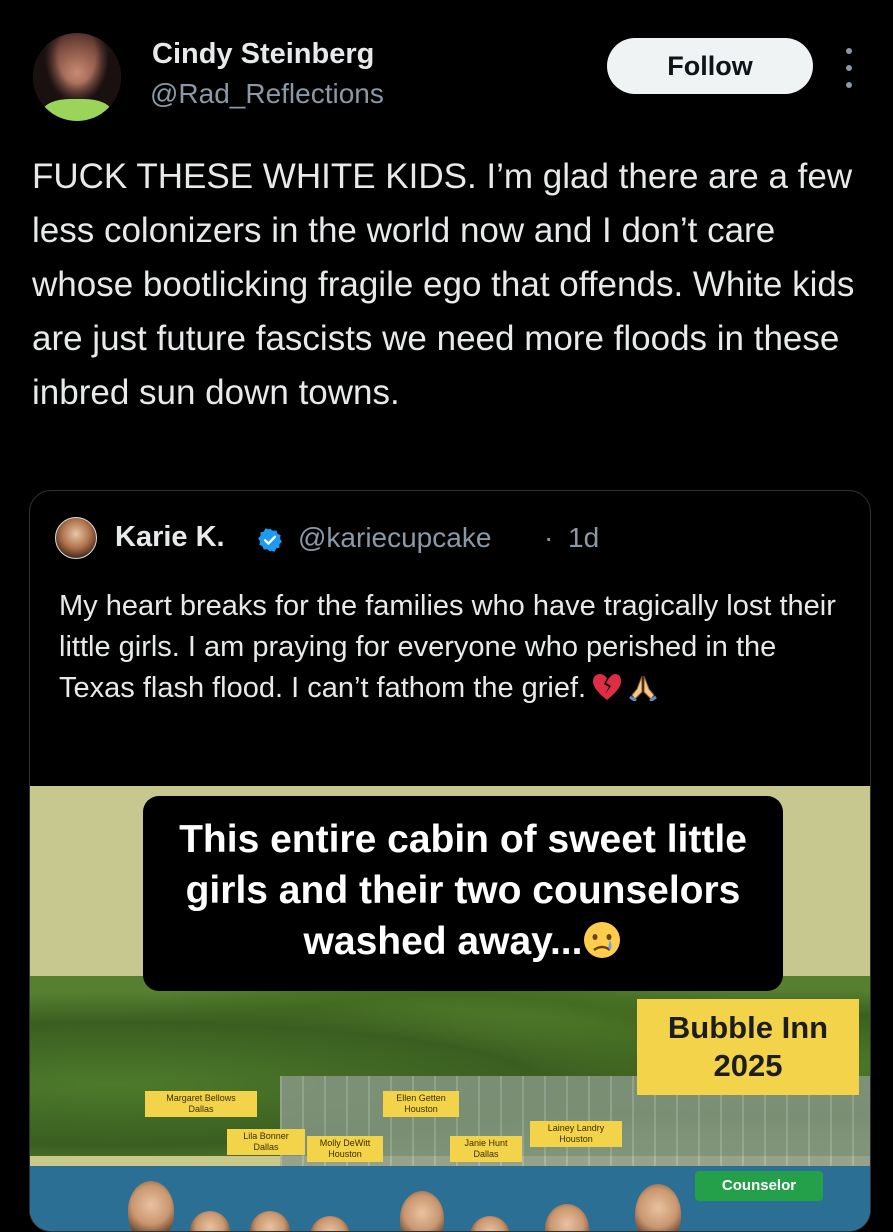  Describe the element at coordinates (759, 1186) in the screenshot. I see `counselor-label: Counselor` at that location.